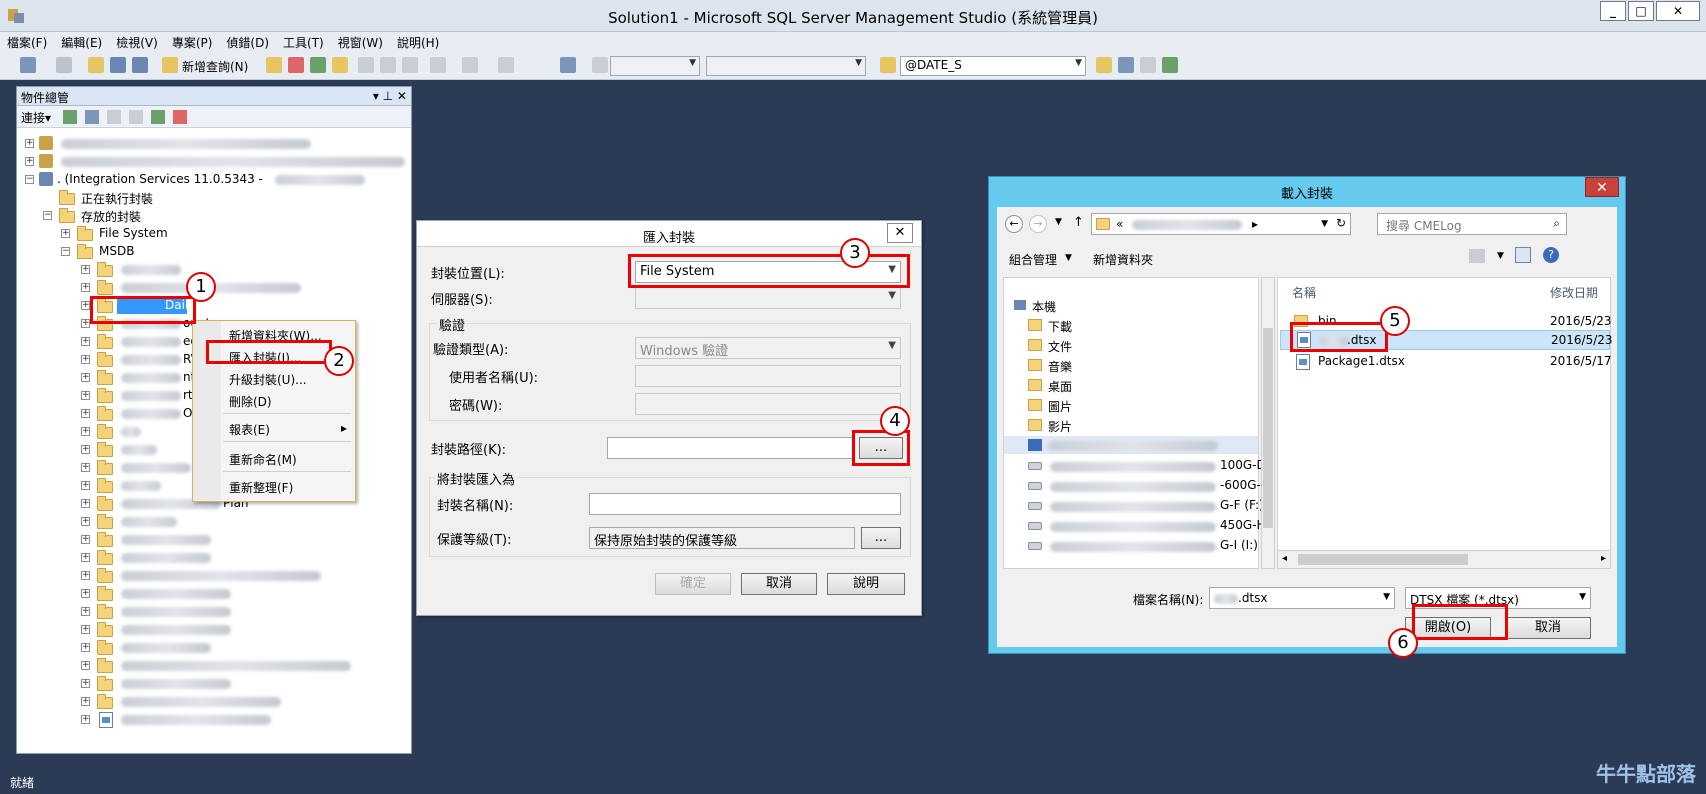  I want to click on menu-item-reports: 報表(E), so click(249, 429).